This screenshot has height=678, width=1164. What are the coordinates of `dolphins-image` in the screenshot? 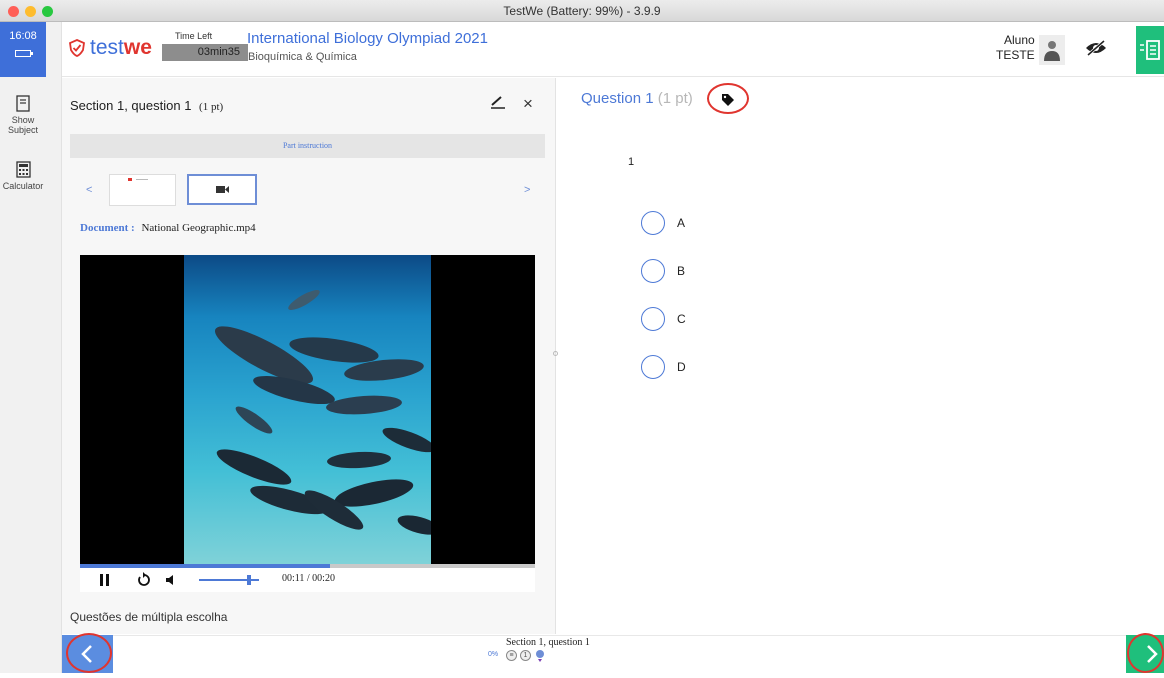 It's located at (327, 412).